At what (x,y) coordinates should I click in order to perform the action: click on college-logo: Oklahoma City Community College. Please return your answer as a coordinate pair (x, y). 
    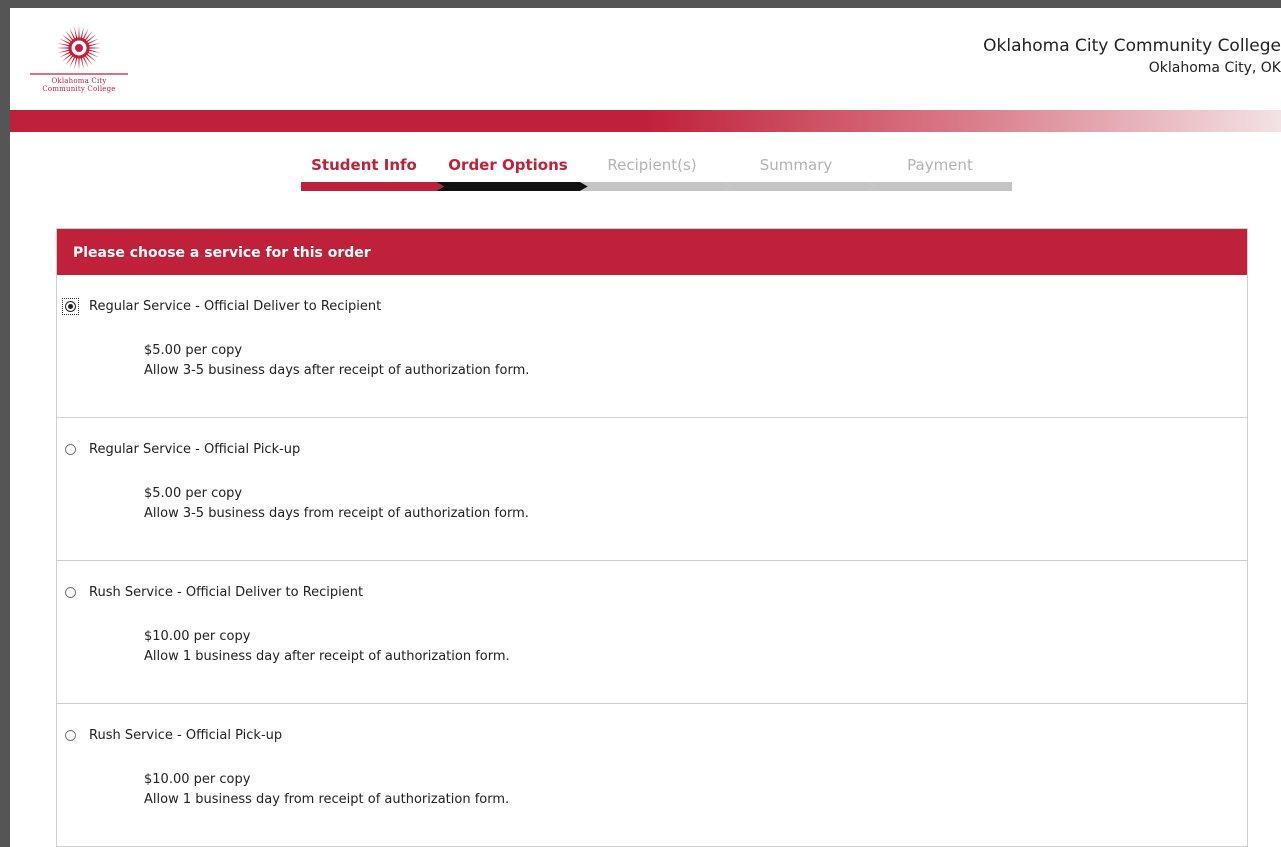
    Looking at the image, I should click on (79, 62).